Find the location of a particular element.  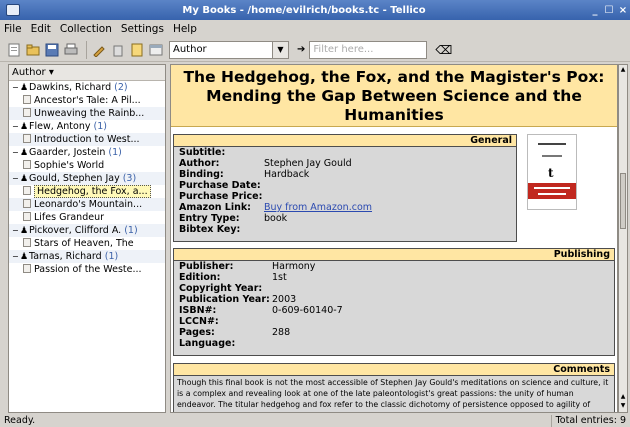

maximize-icon: ☐ is located at coordinates (609, 10).